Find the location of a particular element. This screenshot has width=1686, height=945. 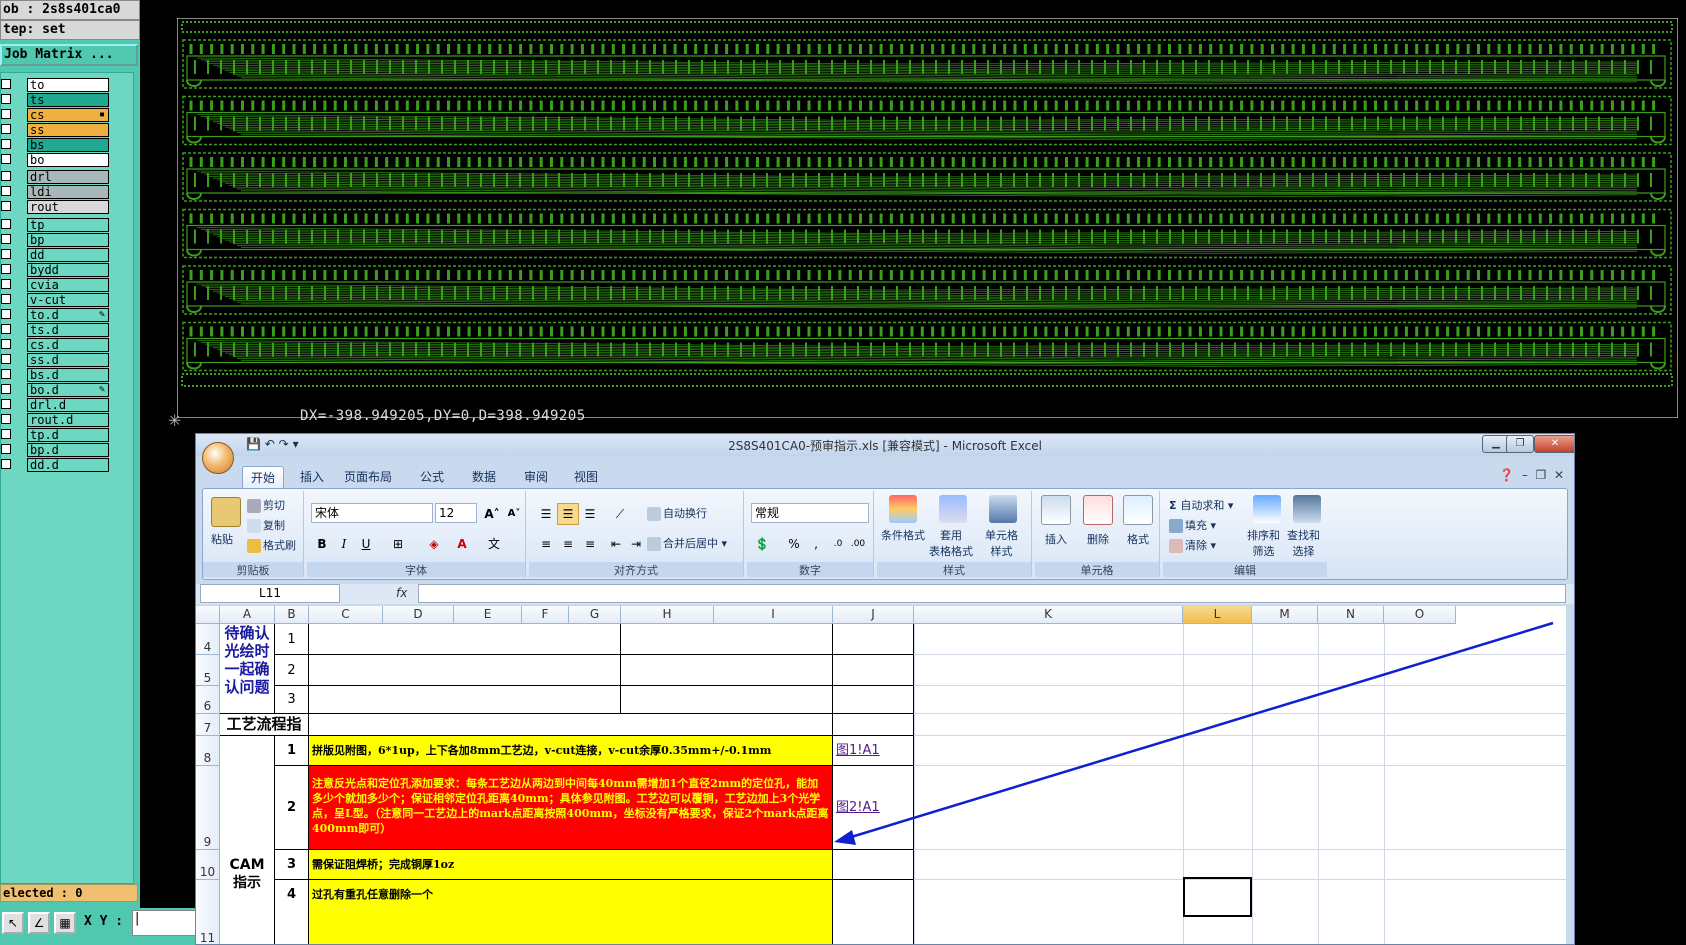

layer-row-cs: cs ▪ is located at coordinates (56, 115).